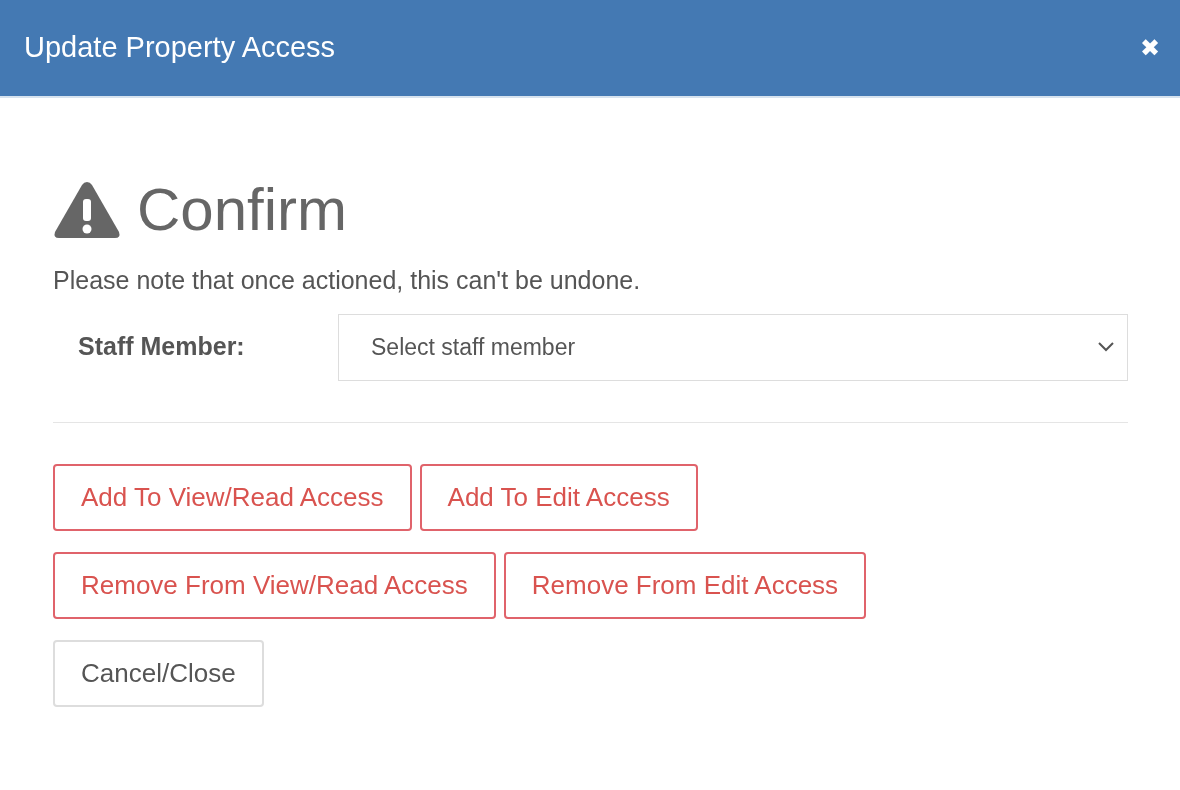 The image size is (1180, 790). What do you see at coordinates (274, 585) in the screenshot?
I see `action-button: Remove From View/Read Access` at bounding box center [274, 585].